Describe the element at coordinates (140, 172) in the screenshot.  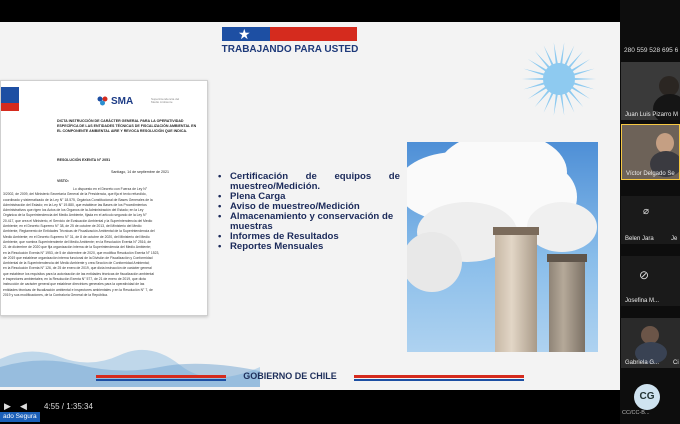
I see `document-date: Santiago, 14 de septiembre de 2021` at that location.